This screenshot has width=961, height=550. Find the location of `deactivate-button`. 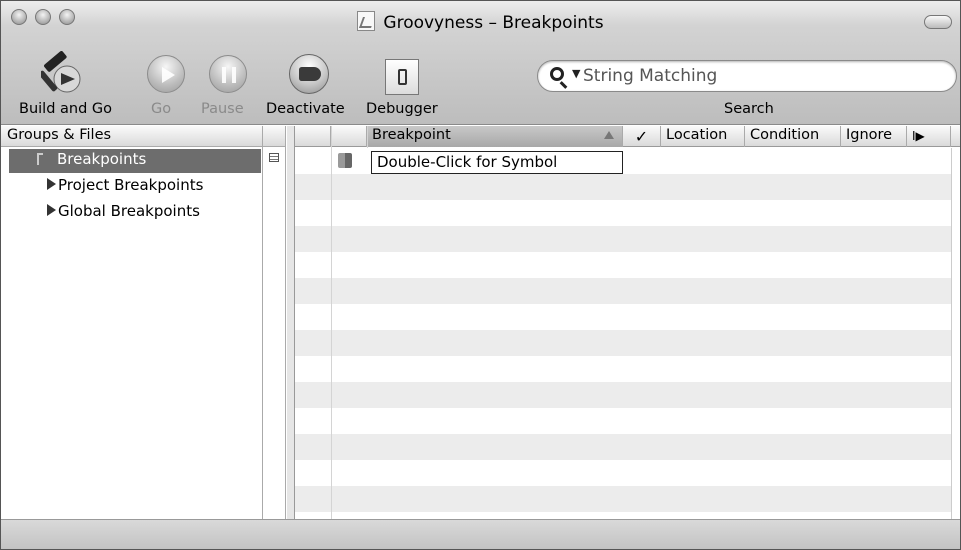

deactivate-button is located at coordinates (309, 74).